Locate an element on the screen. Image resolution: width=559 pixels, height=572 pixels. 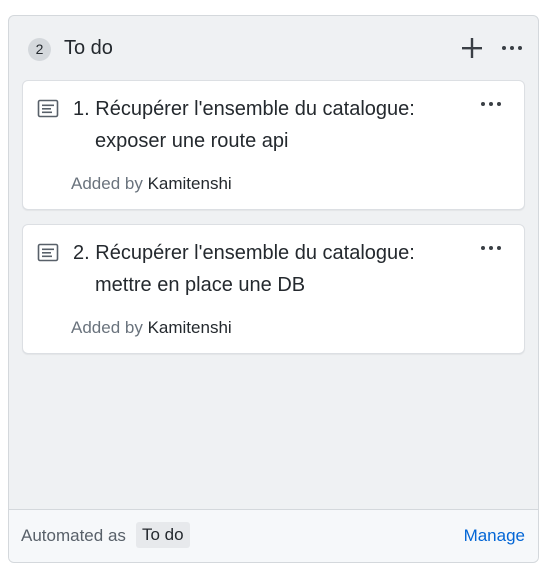
column-footer: Automated as To do Manage is located at coordinates (273, 535).